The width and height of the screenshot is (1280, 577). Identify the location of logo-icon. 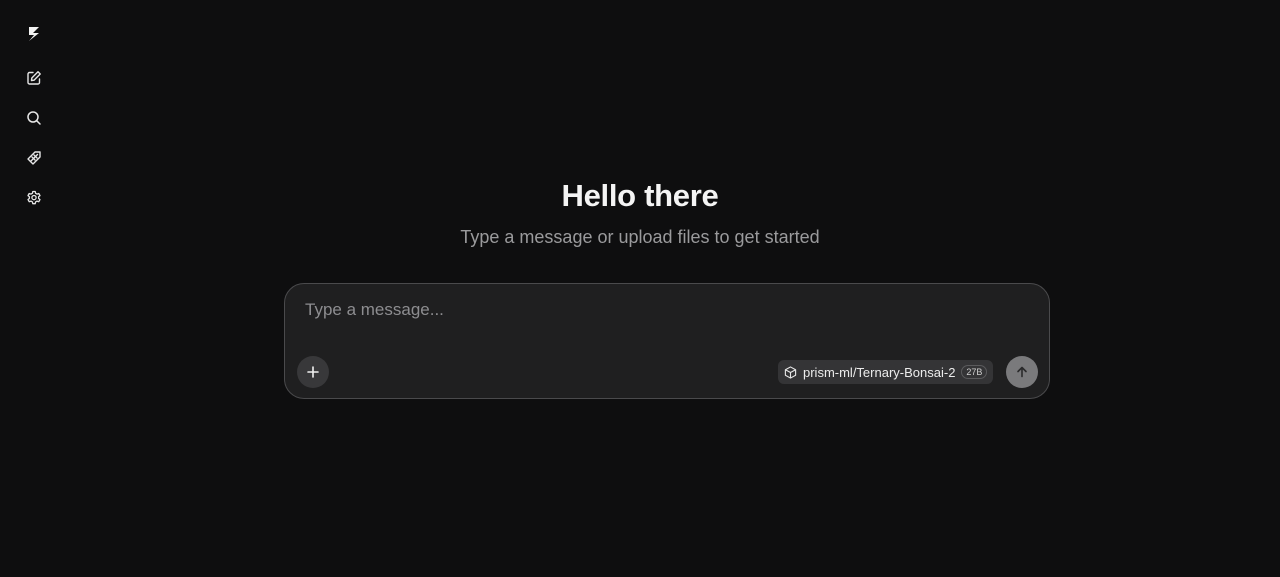
(34, 34).